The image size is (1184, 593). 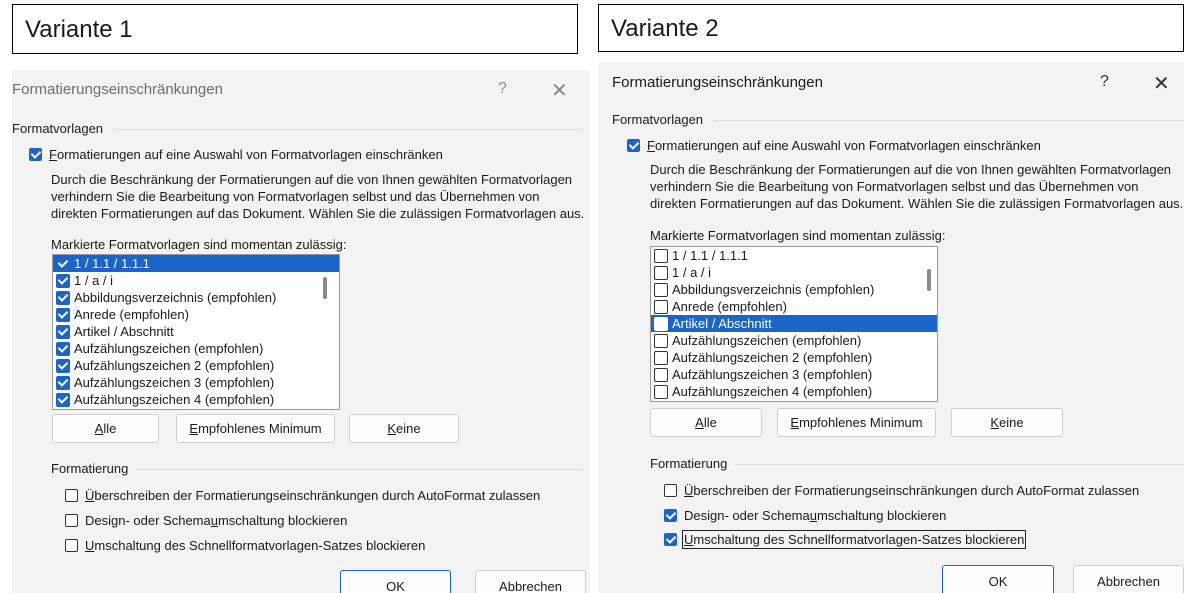 What do you see at coordinates (295, 29) in the screenshot?
I see `variant-title: Variante 1` at bounding box center [295, 29].